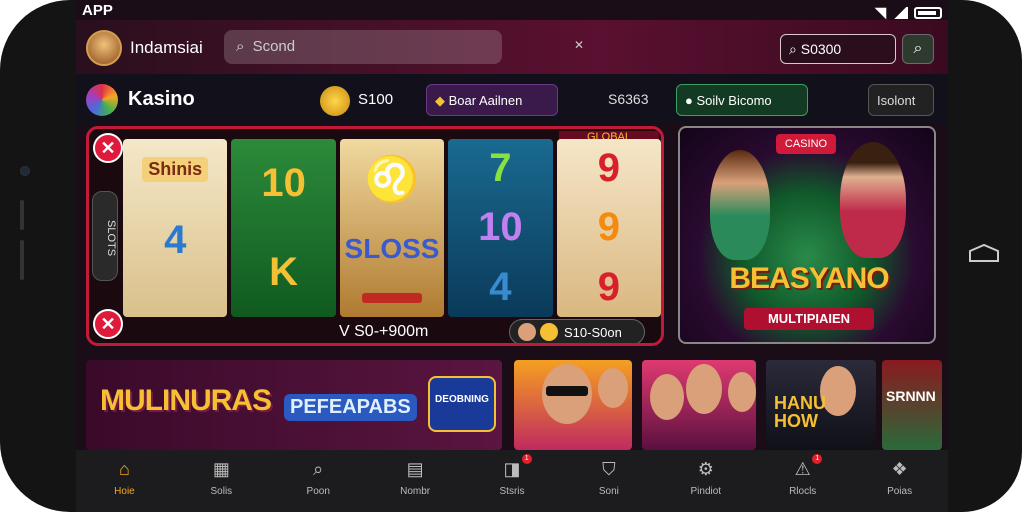 This screenshot has width=1024, height=512. I want to click on reel5-mid: 9, so click(608, 227).